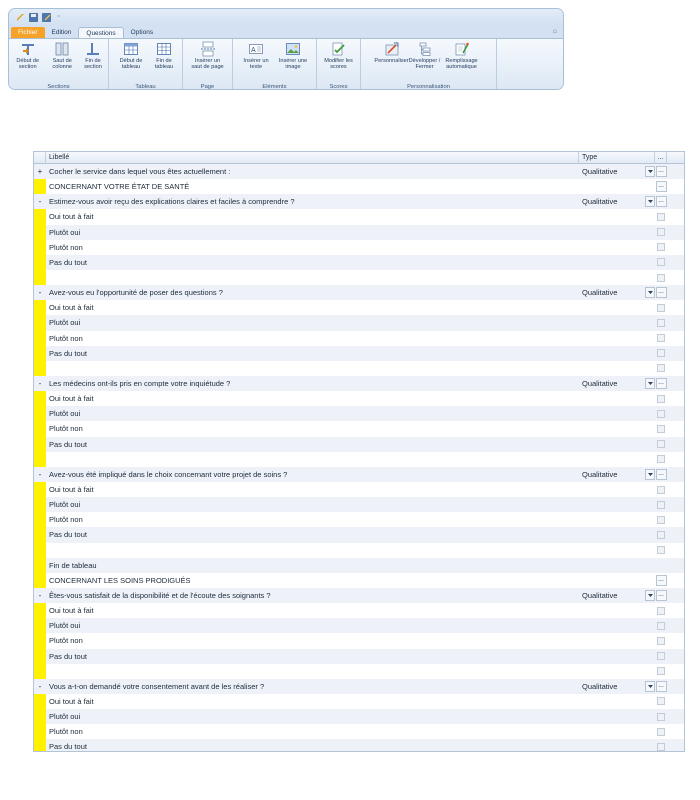  What do you see at coordinates (46, 18) in the screenshot?
I see `save-as-icon` at bounding box center [46, 18].